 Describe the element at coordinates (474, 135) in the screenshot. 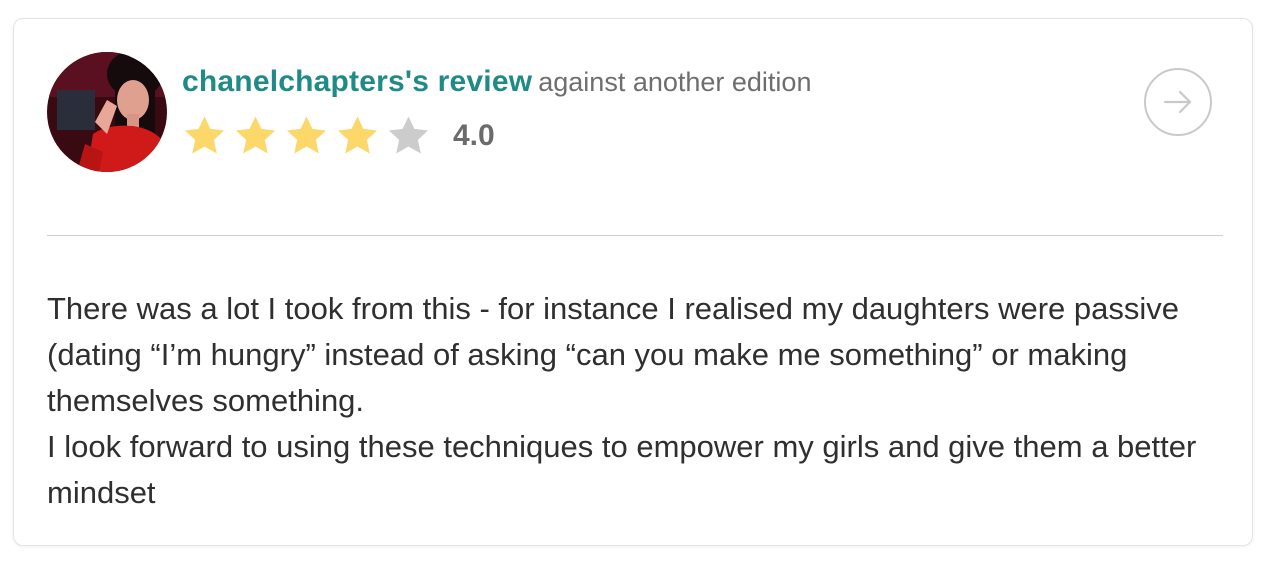

I see `rating-value: 4.0` at that location.